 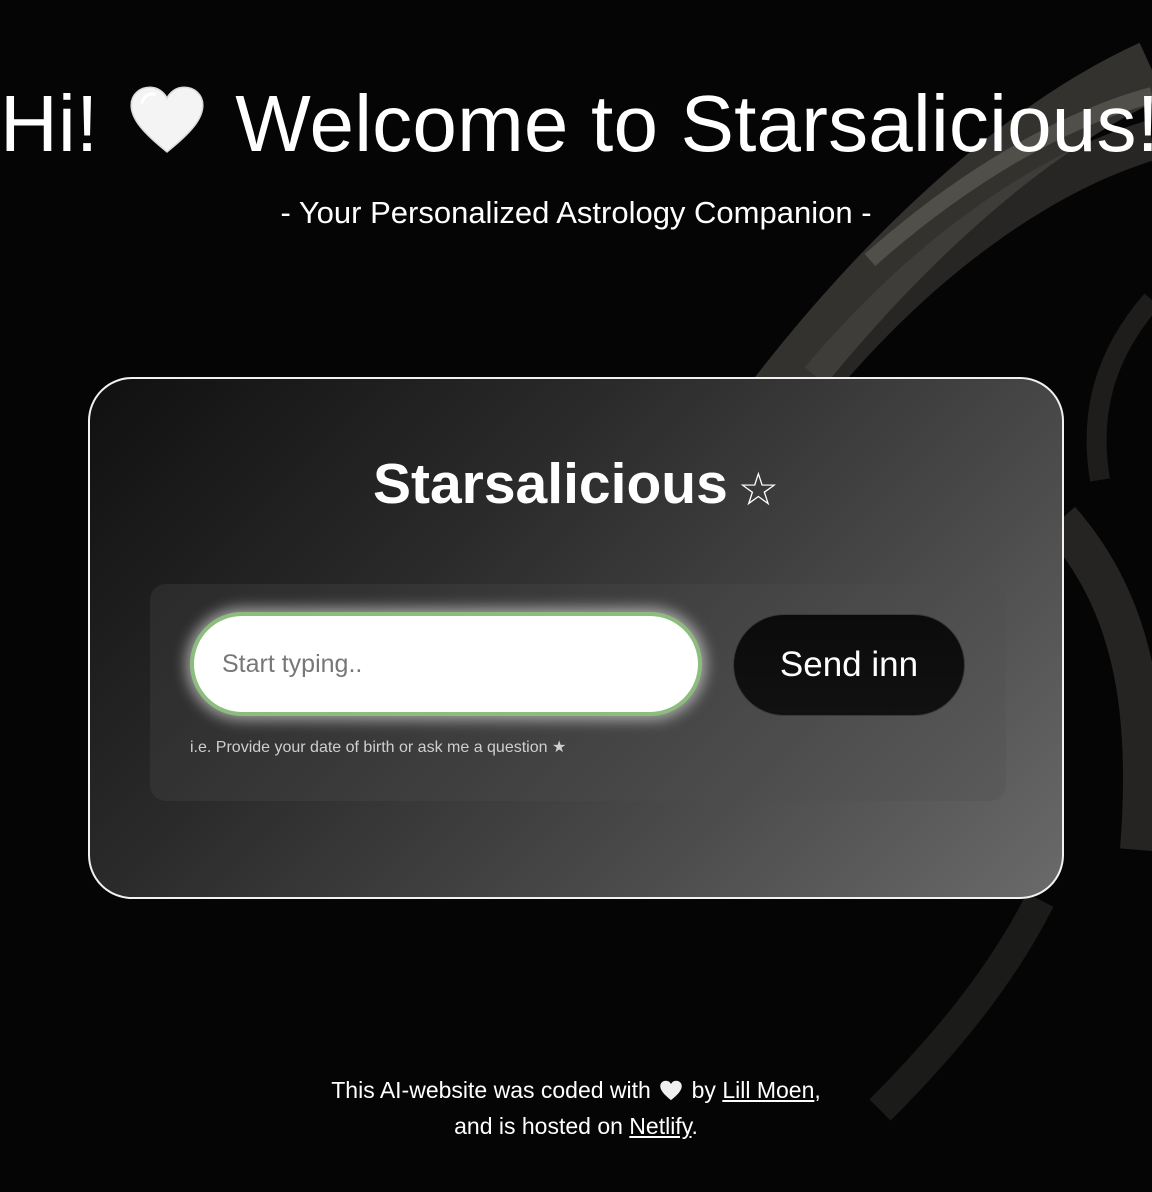 I want to click on card-title: Starsalicious ☆, so click(x=576, y=486).